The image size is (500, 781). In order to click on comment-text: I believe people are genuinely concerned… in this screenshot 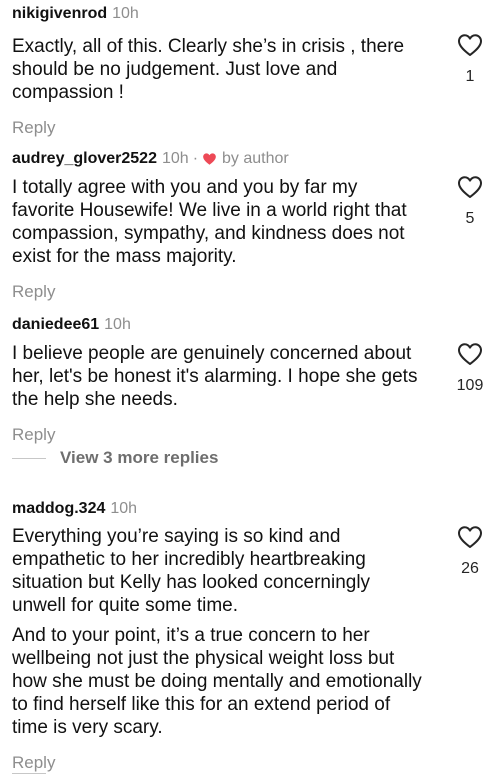, I will do `click(217, 376)`.